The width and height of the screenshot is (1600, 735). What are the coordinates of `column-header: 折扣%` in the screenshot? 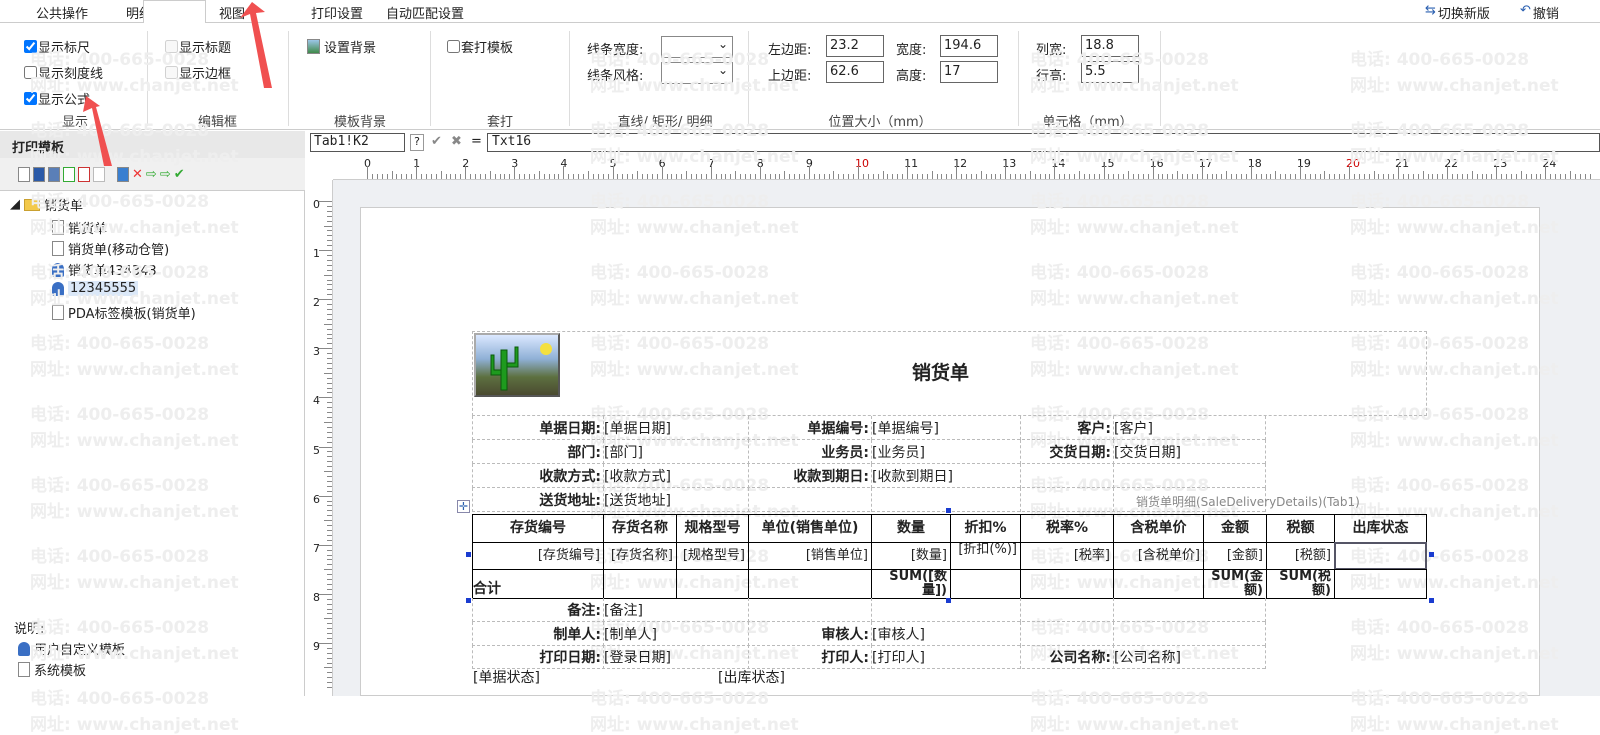 It's located at (985, 528).